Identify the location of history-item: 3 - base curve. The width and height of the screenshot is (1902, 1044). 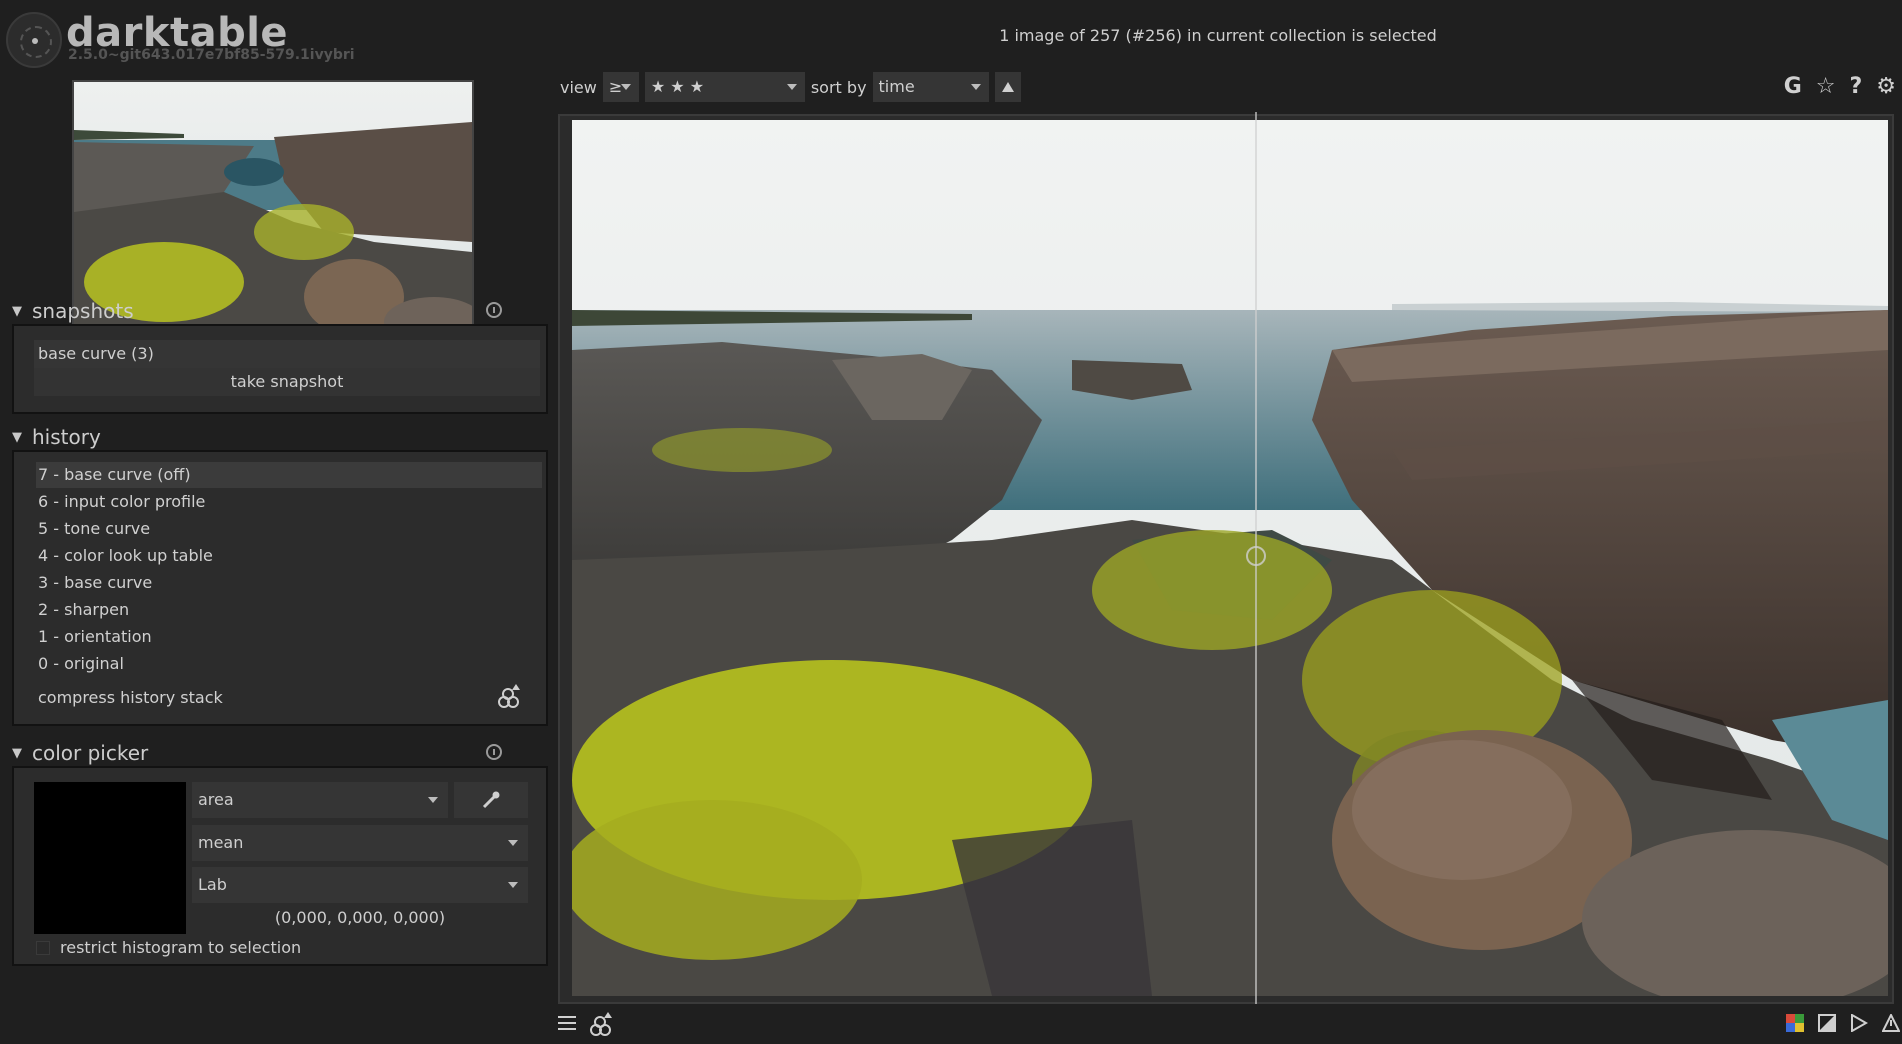
(289, 583).